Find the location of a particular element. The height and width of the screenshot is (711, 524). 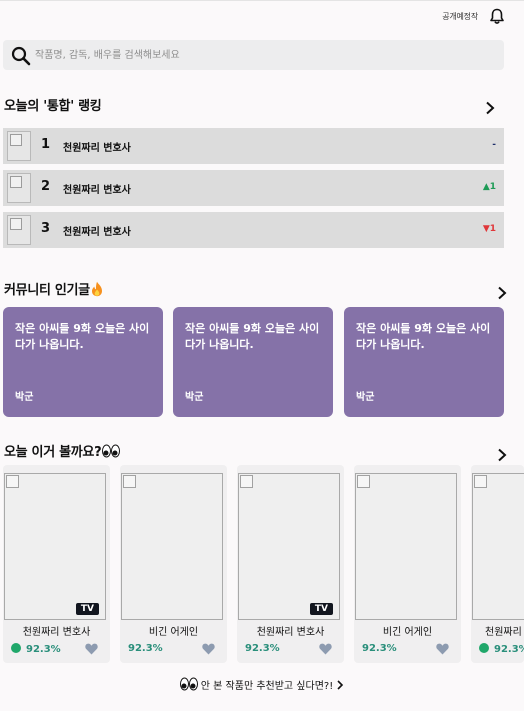

recommend-filter-link: 안 본 작품만 추천받고 싶다면?! is located at coordinates (262, 684).